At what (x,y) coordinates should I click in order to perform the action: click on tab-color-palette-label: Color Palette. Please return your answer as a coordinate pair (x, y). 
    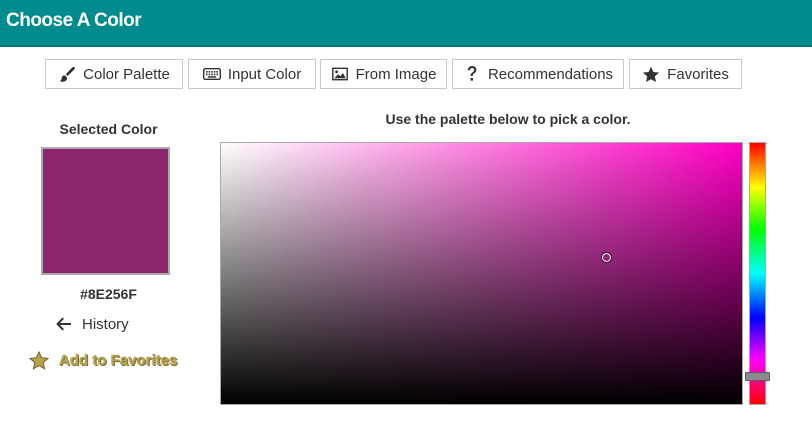
    Looking at the image, I should click on (126, 74).